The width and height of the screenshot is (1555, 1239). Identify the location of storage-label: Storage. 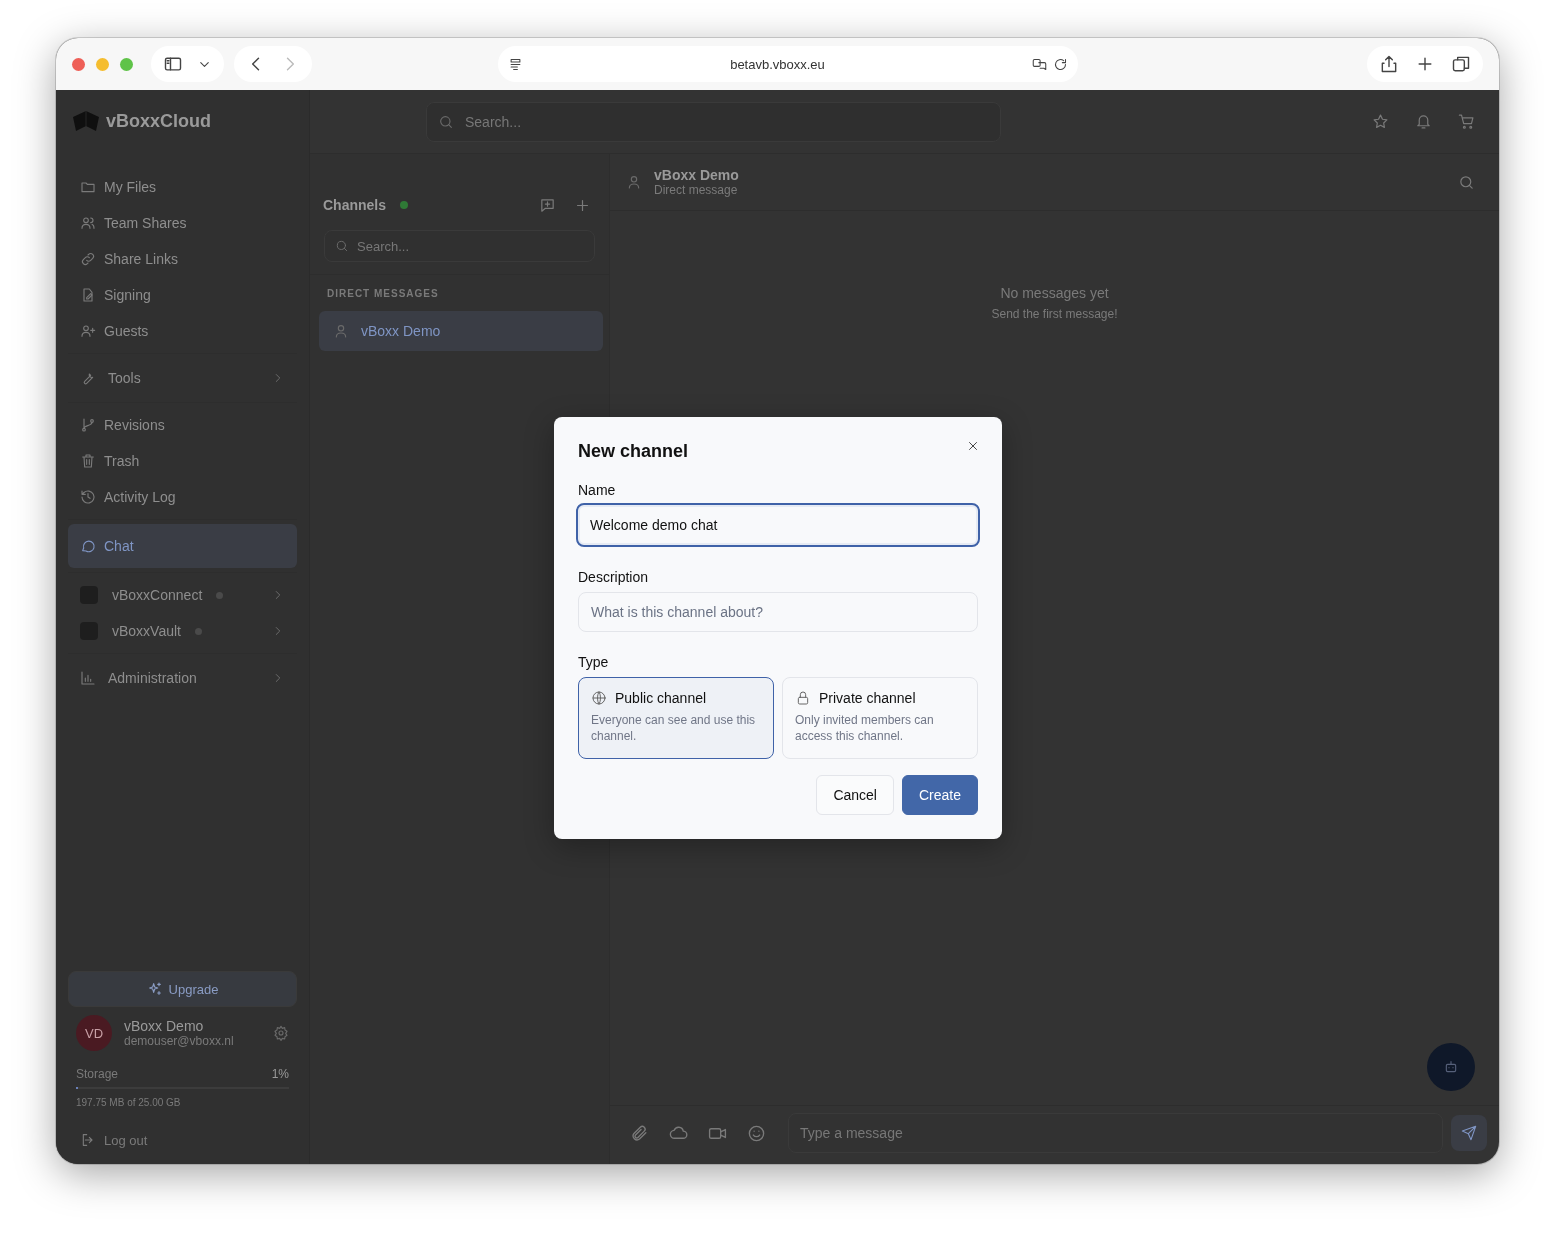
(97, 1074).